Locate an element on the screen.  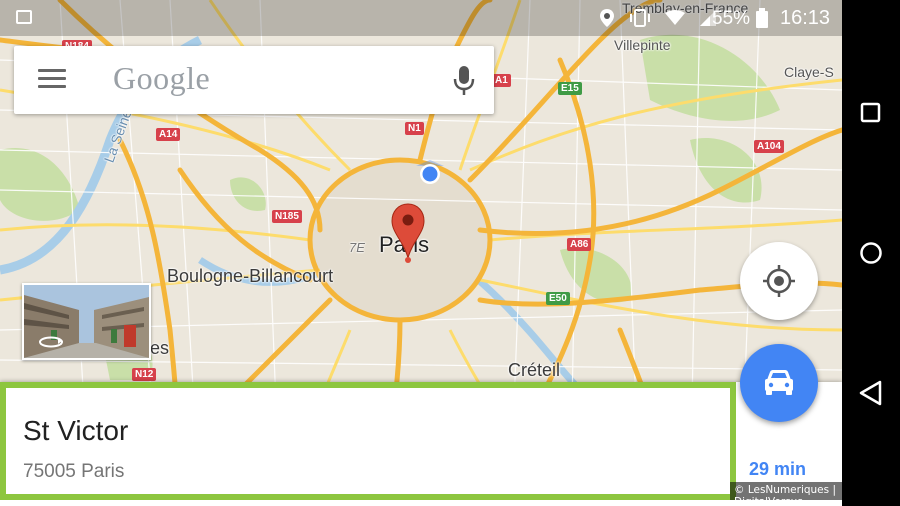
car-icon is located at coordinates (779, 382).